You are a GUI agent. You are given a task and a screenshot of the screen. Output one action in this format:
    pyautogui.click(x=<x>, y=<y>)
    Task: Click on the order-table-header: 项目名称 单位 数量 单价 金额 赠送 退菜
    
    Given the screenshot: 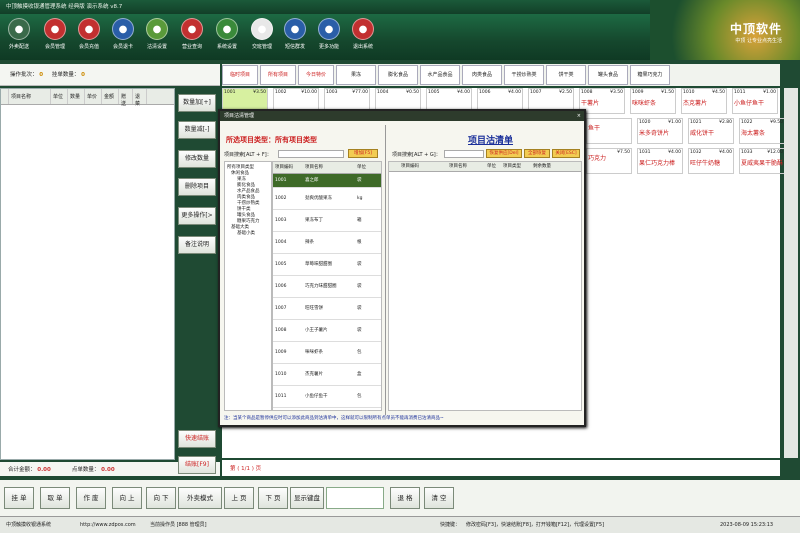 What is the action you would take?
    pyautogui.click(x=87, y=98)
    